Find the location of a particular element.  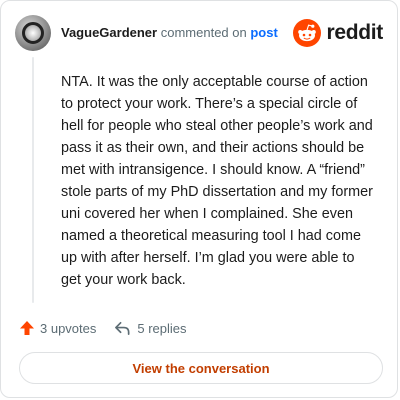

upvote-button: 3 upvotes is located at coordinates (57, 328).